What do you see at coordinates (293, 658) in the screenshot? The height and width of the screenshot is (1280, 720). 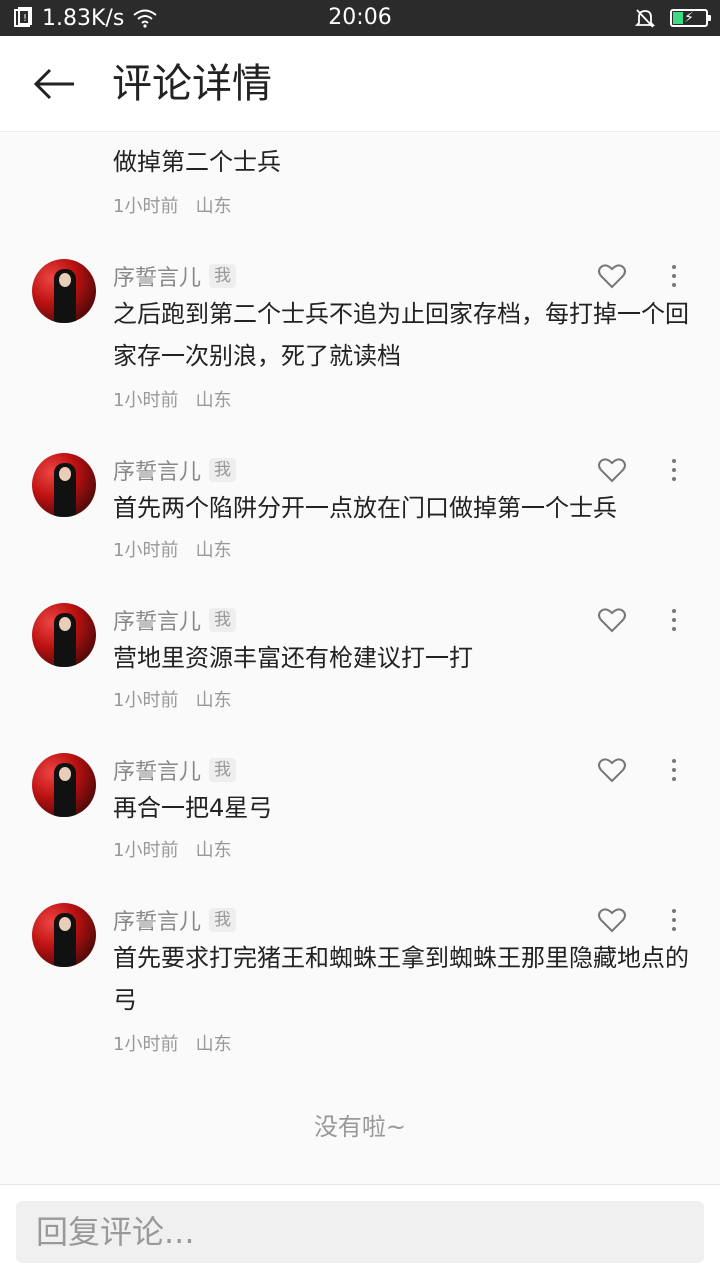 I see `comment-text: 营地里资源丰富还有枪建议打一打` at bounding box center [293, 658].